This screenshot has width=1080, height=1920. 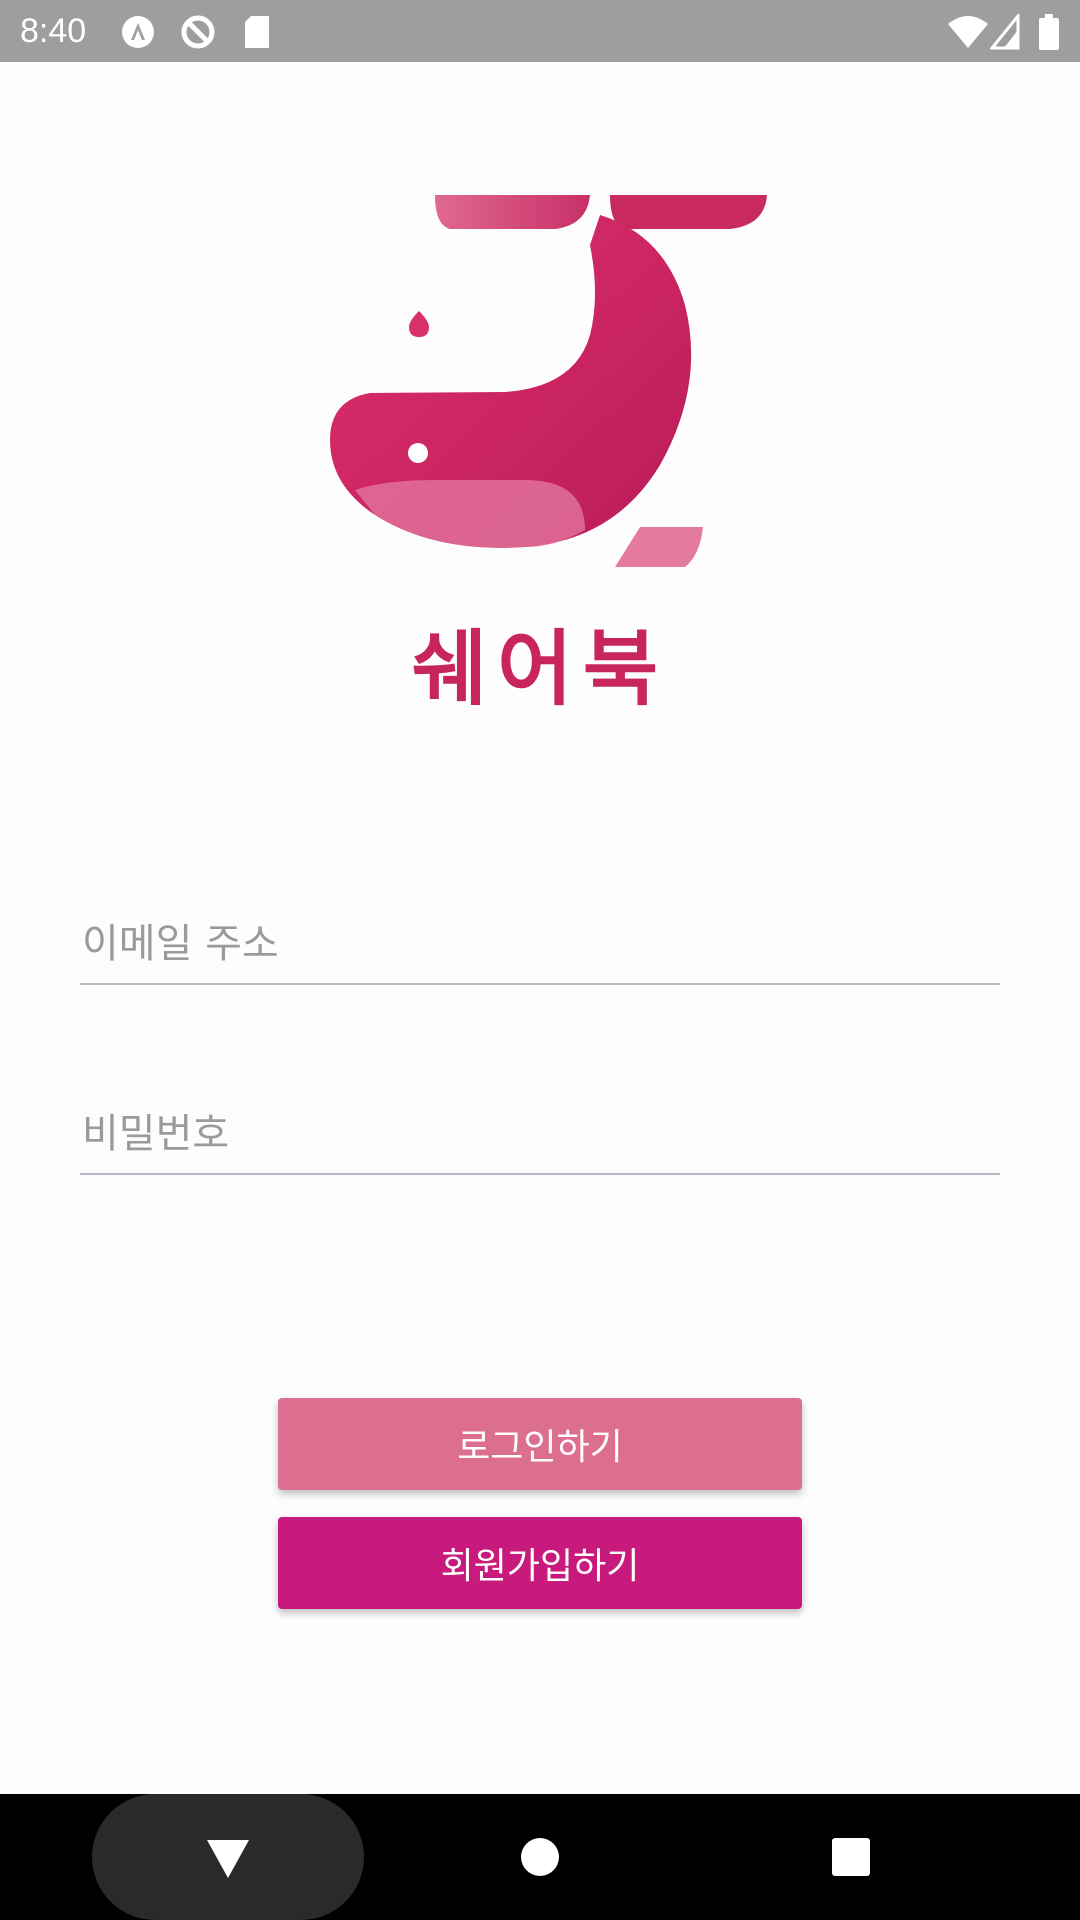 What do you see at coordinates (53, 31) in the screenshot?
I see `status-time: 8:40` at bounding box center [53, 31].